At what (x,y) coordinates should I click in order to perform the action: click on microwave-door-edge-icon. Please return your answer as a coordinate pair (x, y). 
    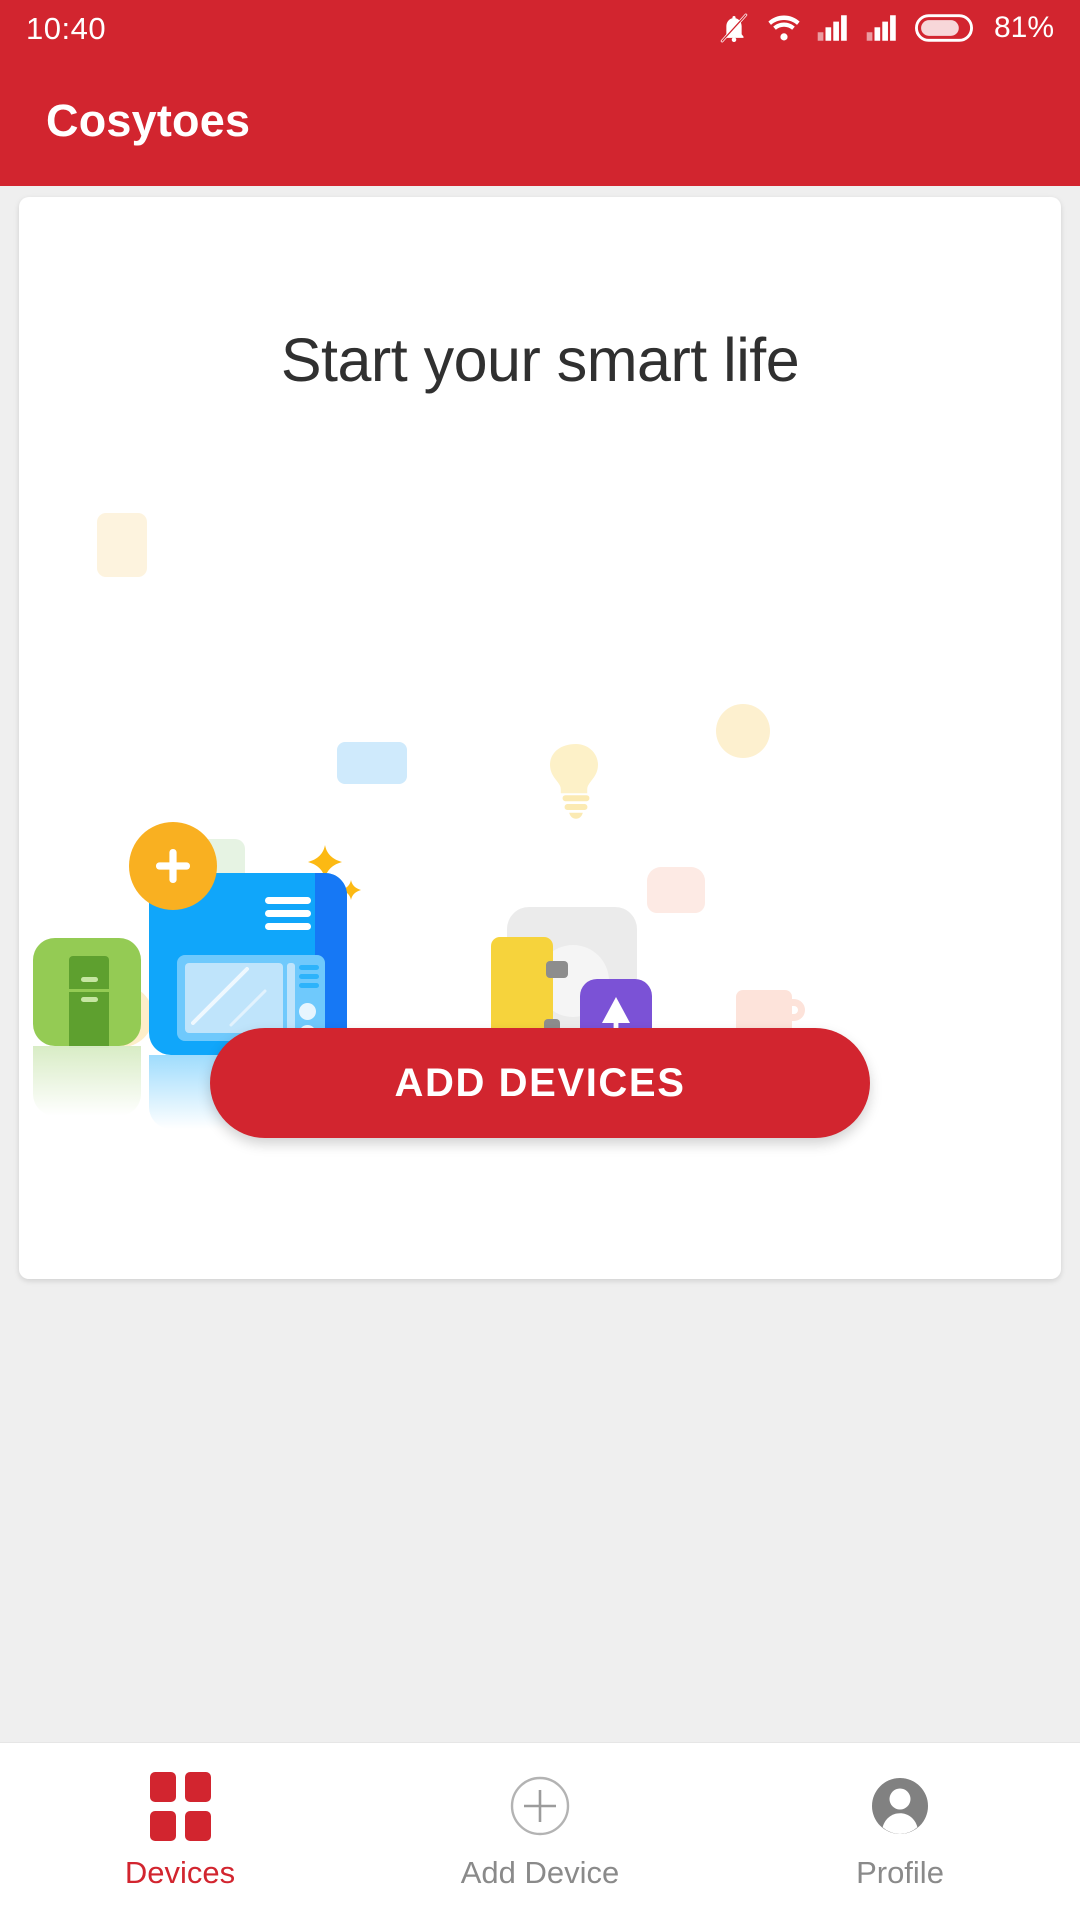
    Looking at the image, I should click on (291, 998).